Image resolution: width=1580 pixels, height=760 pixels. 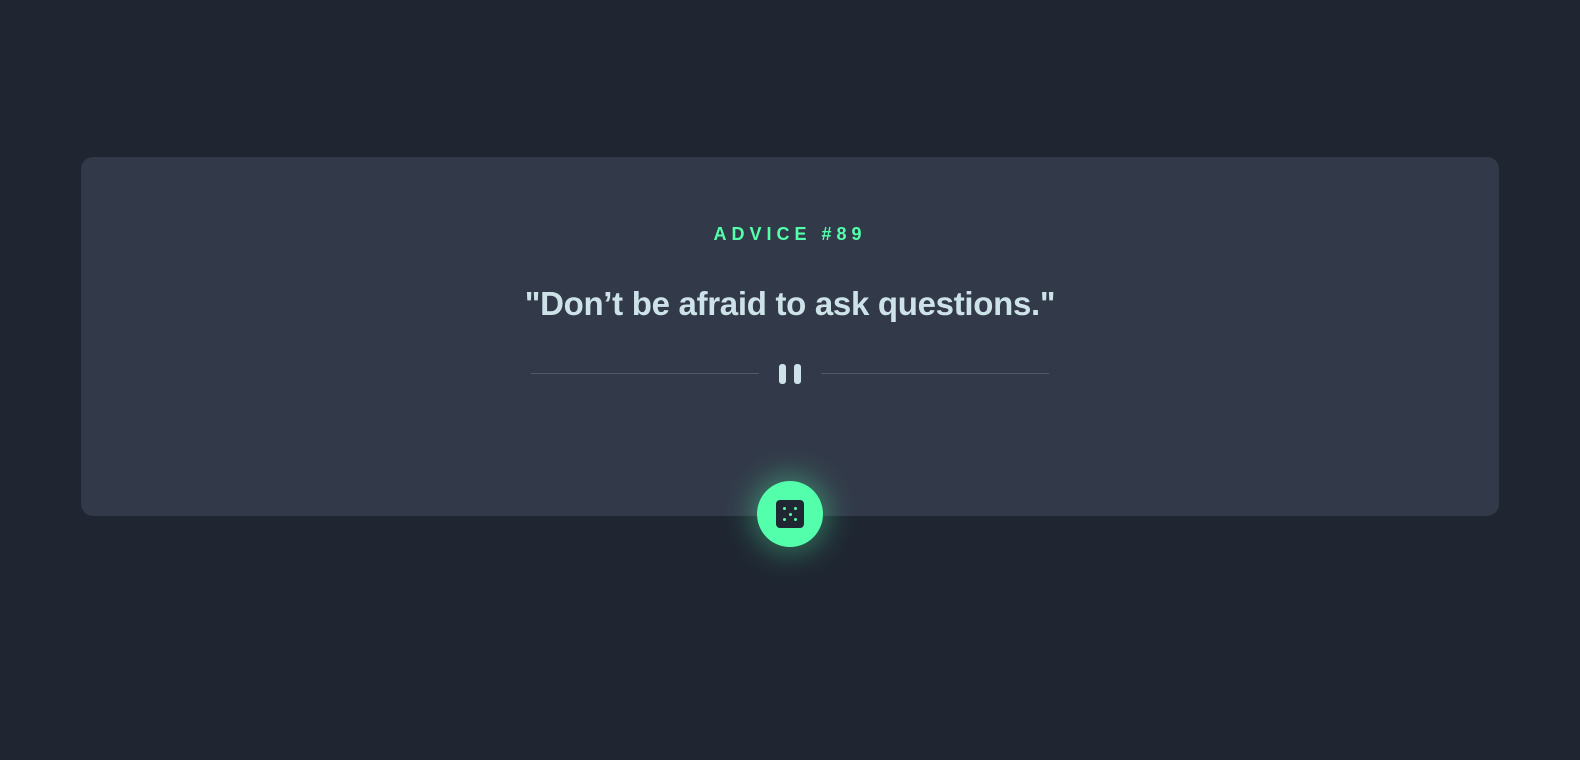 I want to click on divider-line-right, so click(x=935, y=373).